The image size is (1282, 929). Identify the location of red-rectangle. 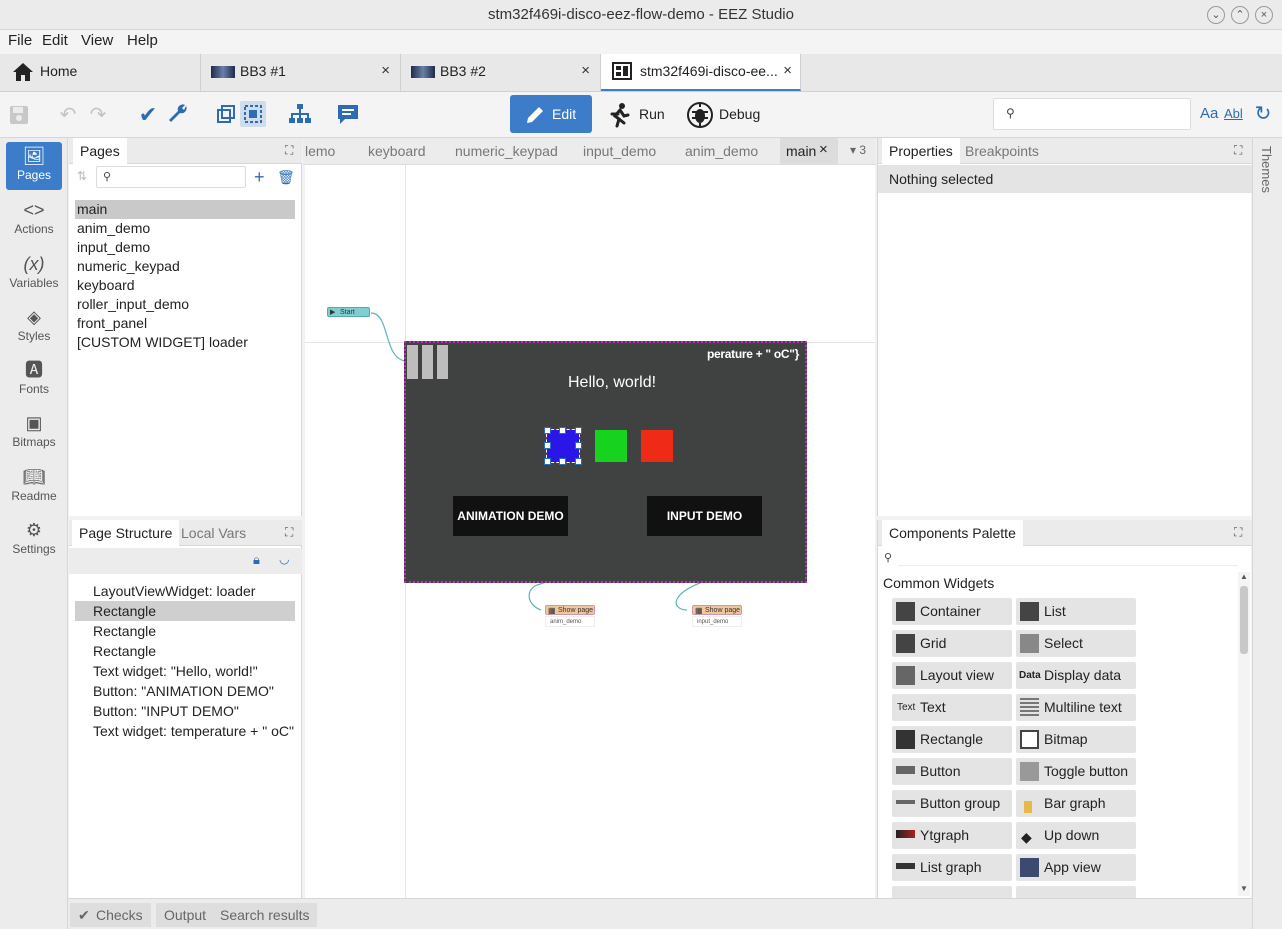
(657, 446).